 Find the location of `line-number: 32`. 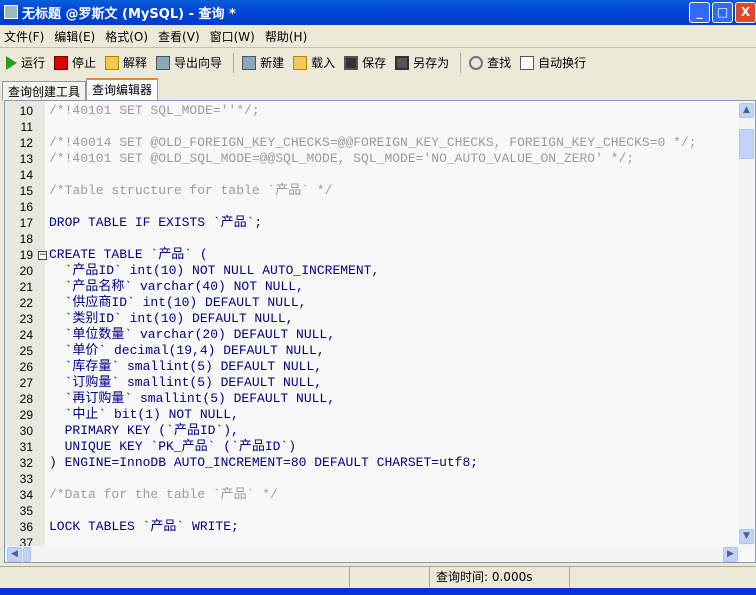

line-number: 32 is located at coordinates (26, 463).